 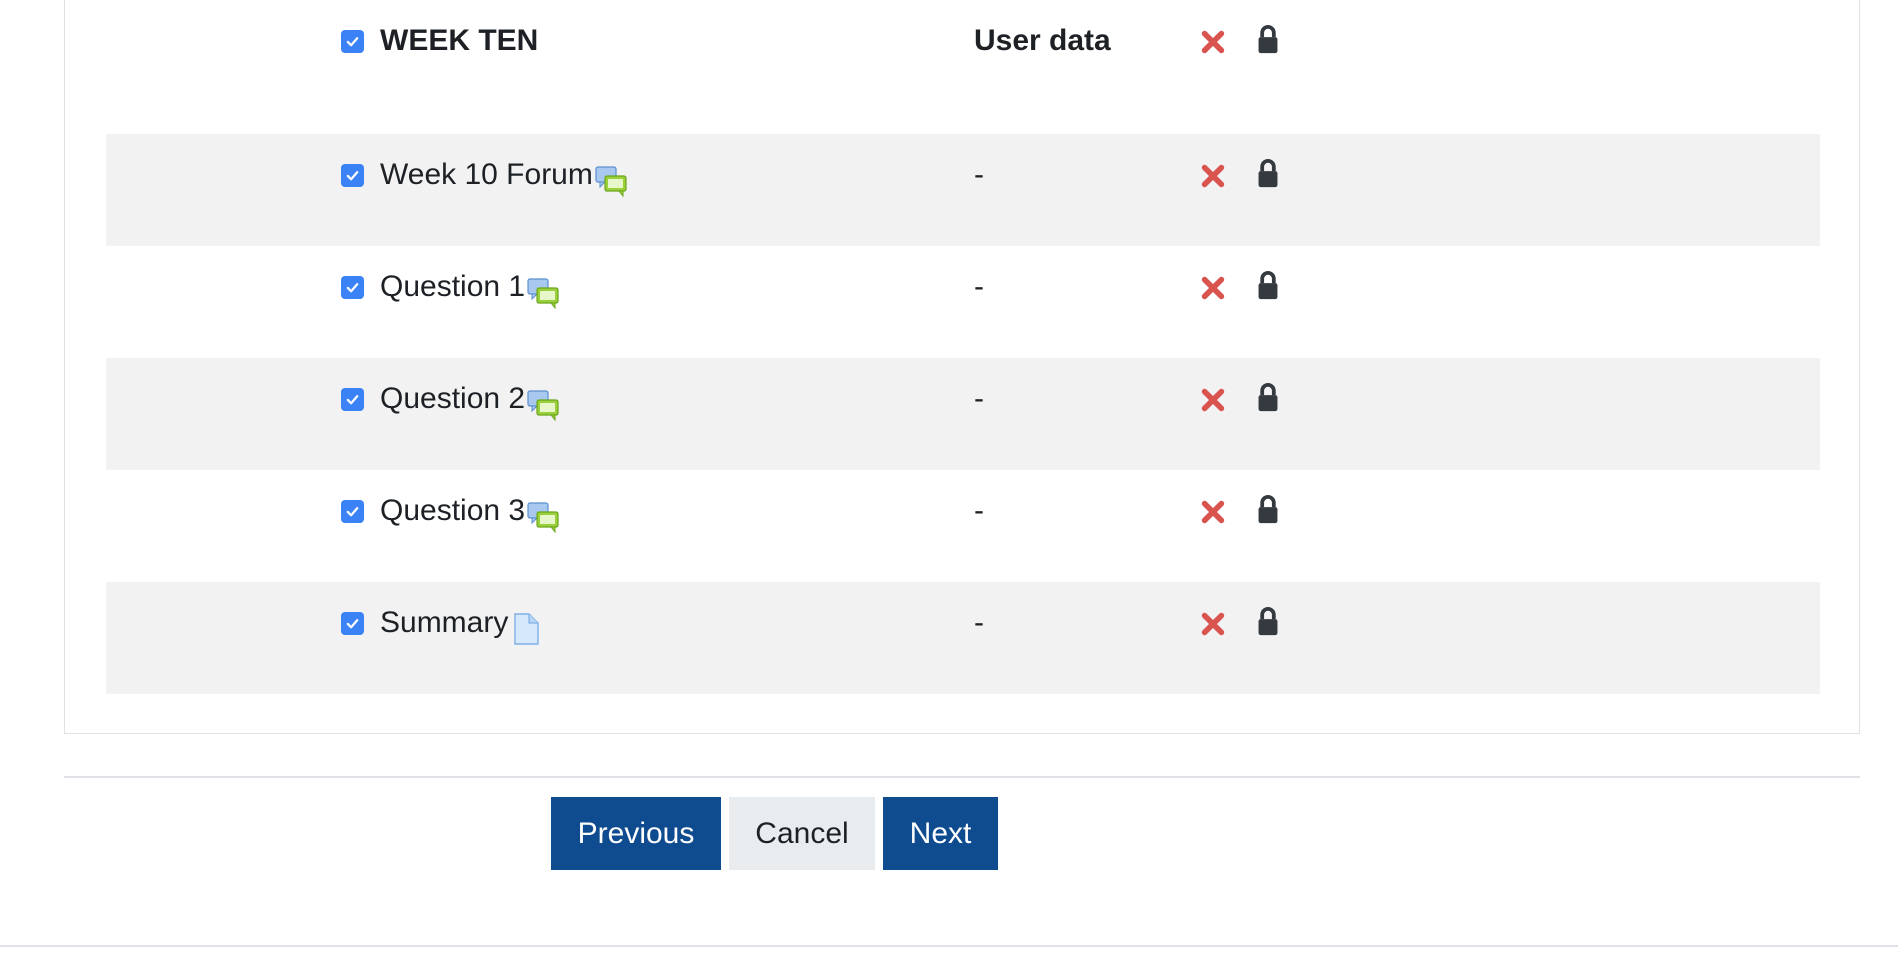 What do you see at coordinates (453, 510) in the screenshot?
I see `activity-label: Question 3` at bounding box center [453, 510].